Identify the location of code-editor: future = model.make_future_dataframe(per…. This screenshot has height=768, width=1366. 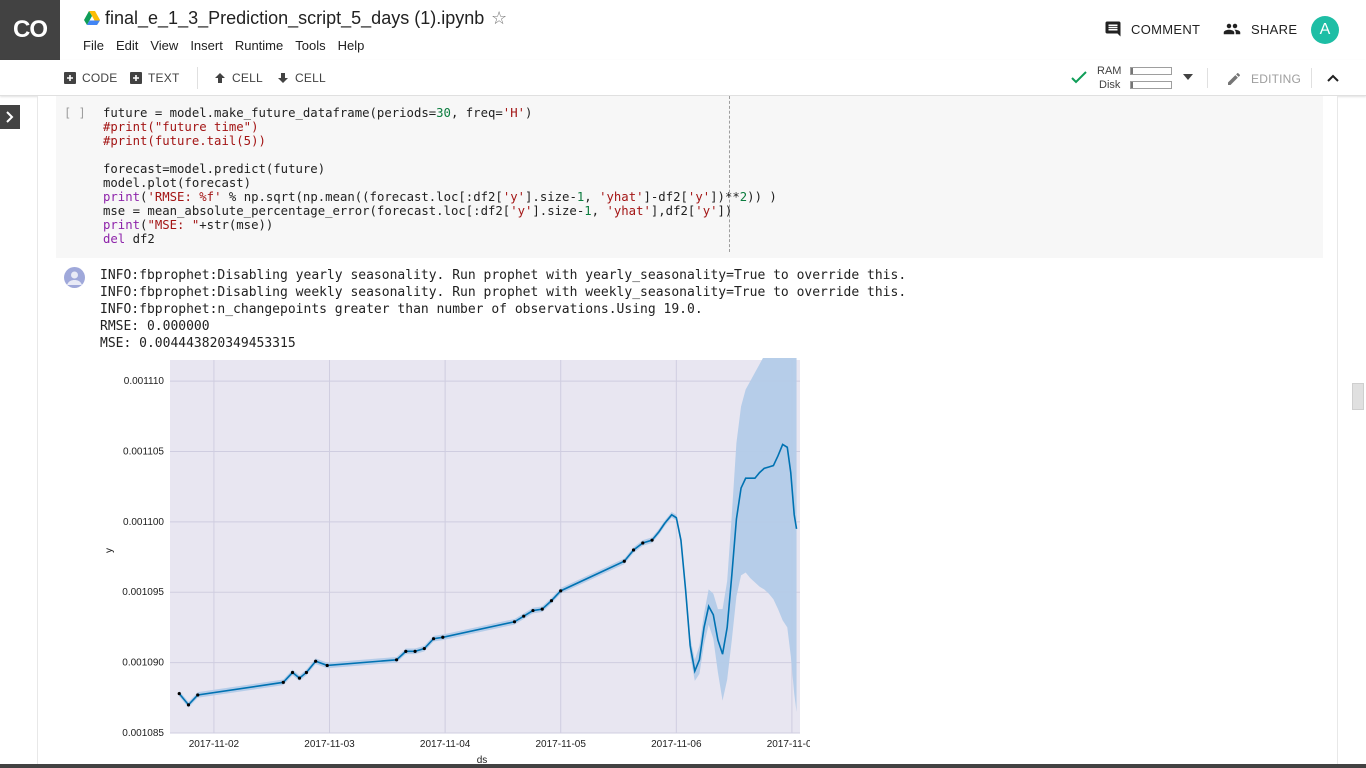
(440, 176).